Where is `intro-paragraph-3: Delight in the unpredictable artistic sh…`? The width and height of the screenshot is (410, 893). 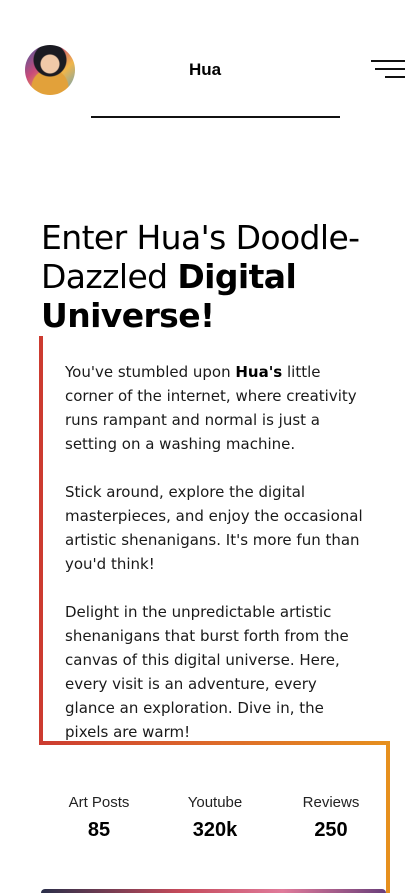
intro-paragraph-3: Delight in the unpredictable artistic sh… is located at coordinates (207, 672).